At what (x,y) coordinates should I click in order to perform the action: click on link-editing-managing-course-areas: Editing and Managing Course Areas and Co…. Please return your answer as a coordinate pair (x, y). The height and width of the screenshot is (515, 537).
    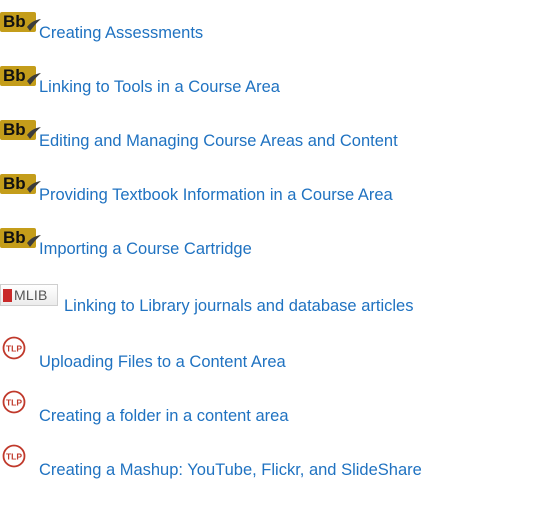
    Looking at the image, I should click on (218, 141).